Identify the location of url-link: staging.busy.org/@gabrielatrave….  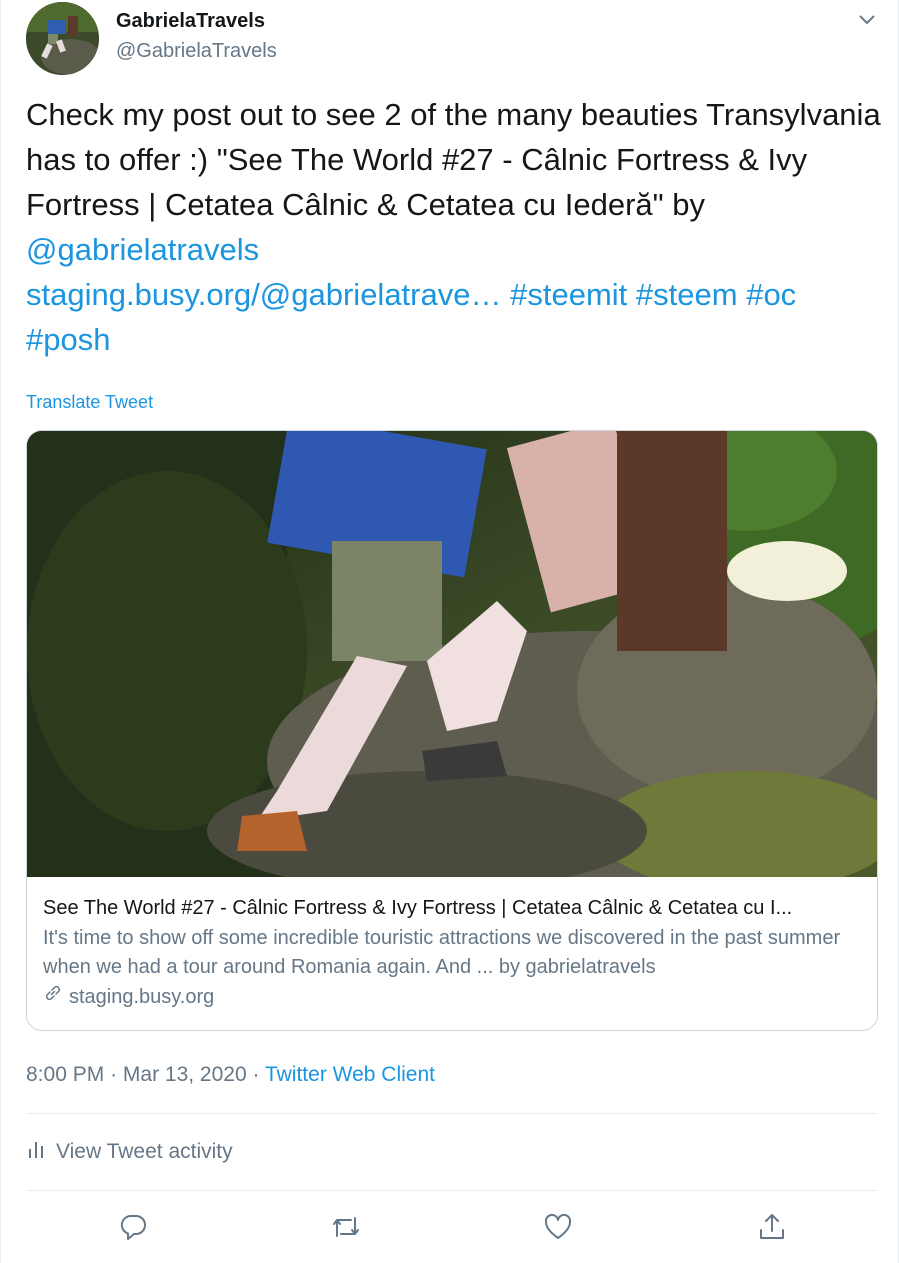
(263, 294).